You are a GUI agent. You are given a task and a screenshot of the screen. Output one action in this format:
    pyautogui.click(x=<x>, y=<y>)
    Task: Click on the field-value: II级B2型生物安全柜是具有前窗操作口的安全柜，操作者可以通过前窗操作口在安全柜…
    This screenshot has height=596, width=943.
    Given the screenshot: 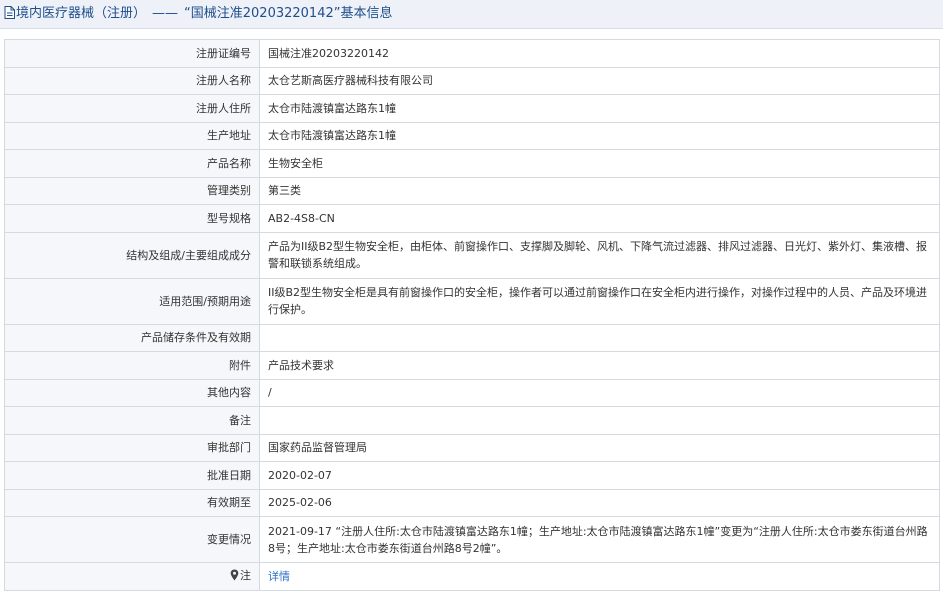 What is the action you would take?
    pyautogui.click(x=599, y=301)
    